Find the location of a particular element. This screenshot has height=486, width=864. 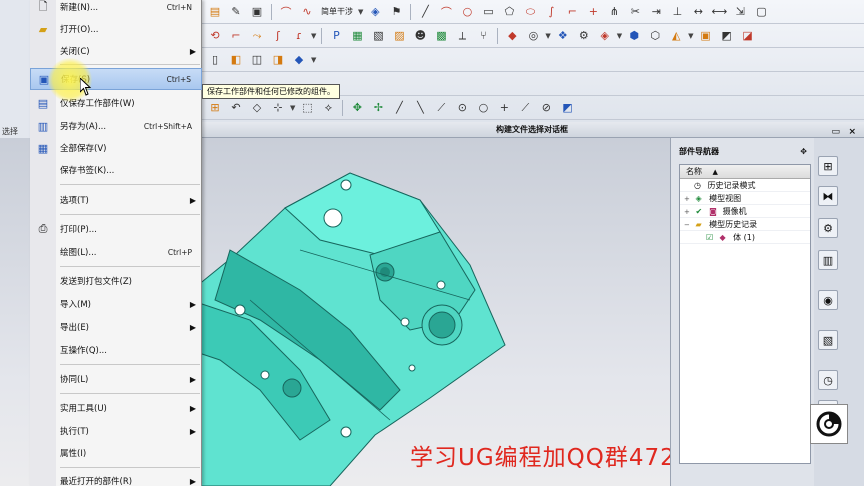

grid-icon: ▧ is located at coordinates (378, 36).